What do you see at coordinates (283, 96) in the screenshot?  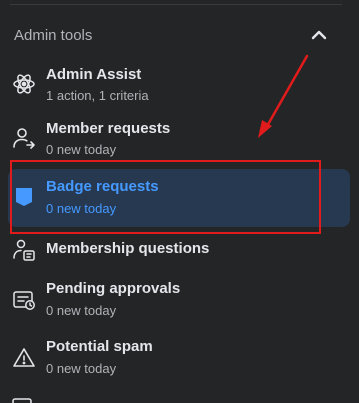 I see `annotation-arrow-icon` at bounding box center [283, 96].